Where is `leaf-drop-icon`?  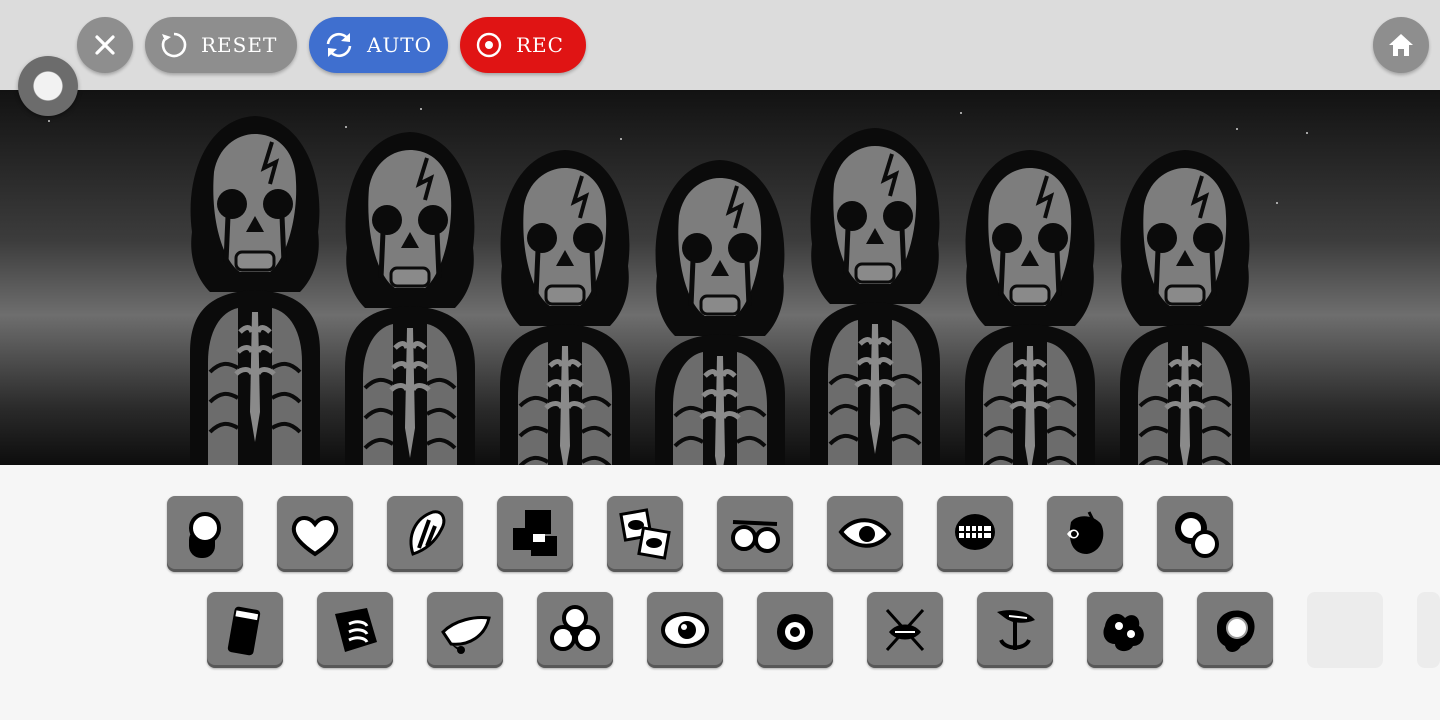 leaf-drop-icon is located at coordinates (466, 635).